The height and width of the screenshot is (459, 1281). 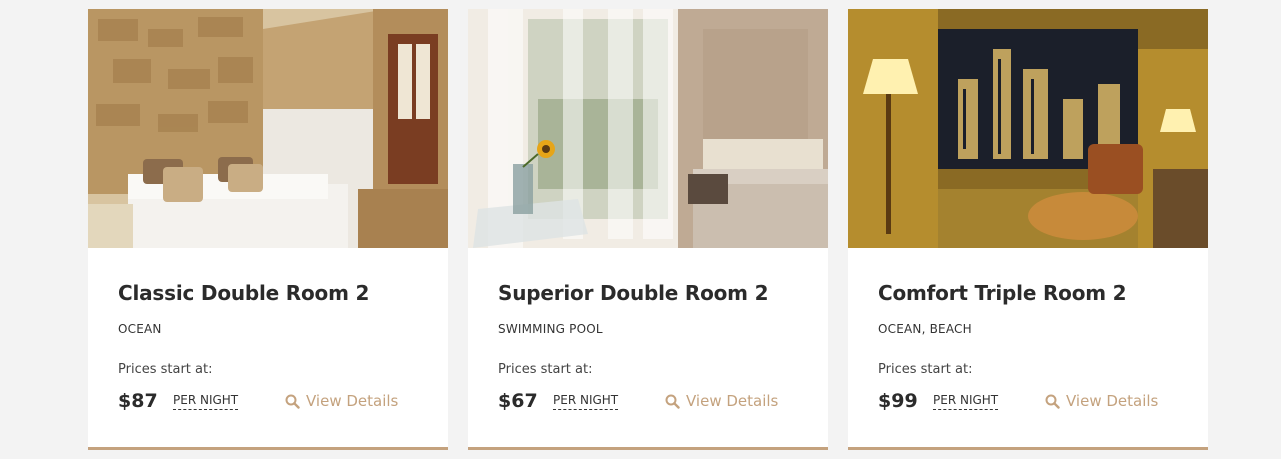 What do you see at coordinates (138, 401) in the screenshot?
I see `price-value: $87` at bounding box center [138, 401].